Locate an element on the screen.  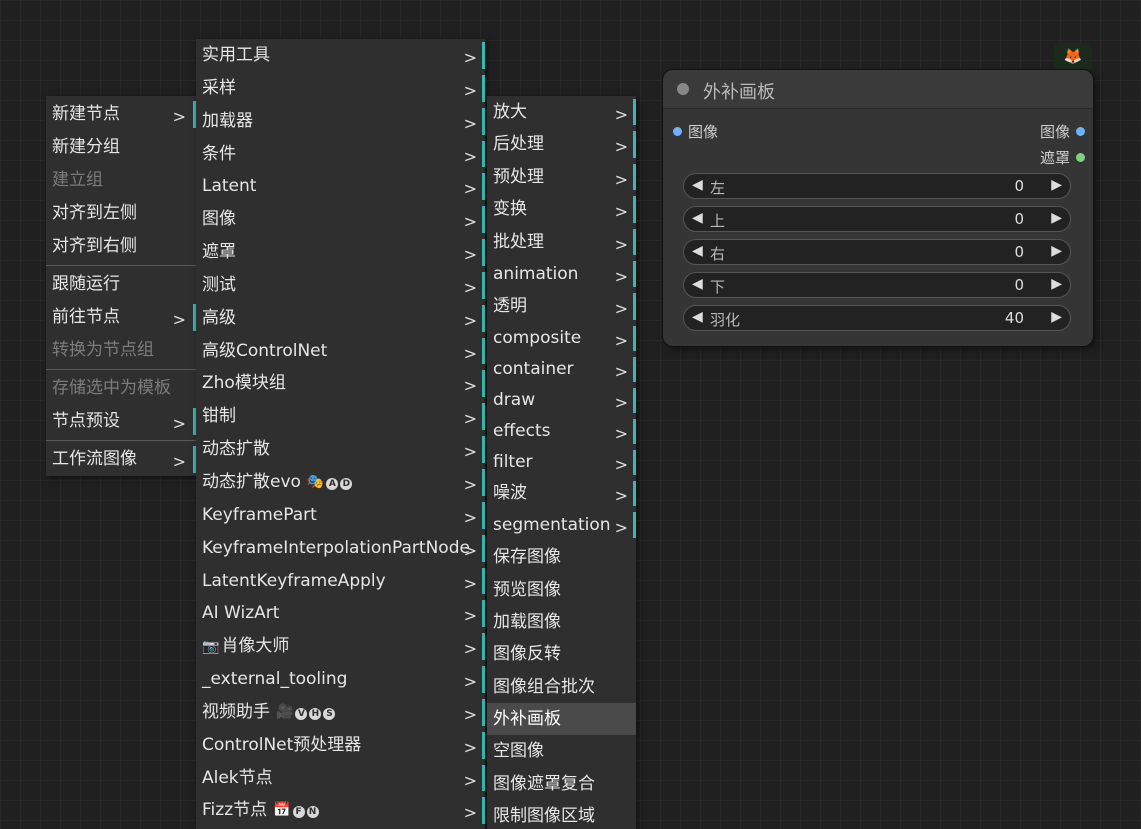
node-title-bar: 外补画板 is located at coordinates (878, 89).